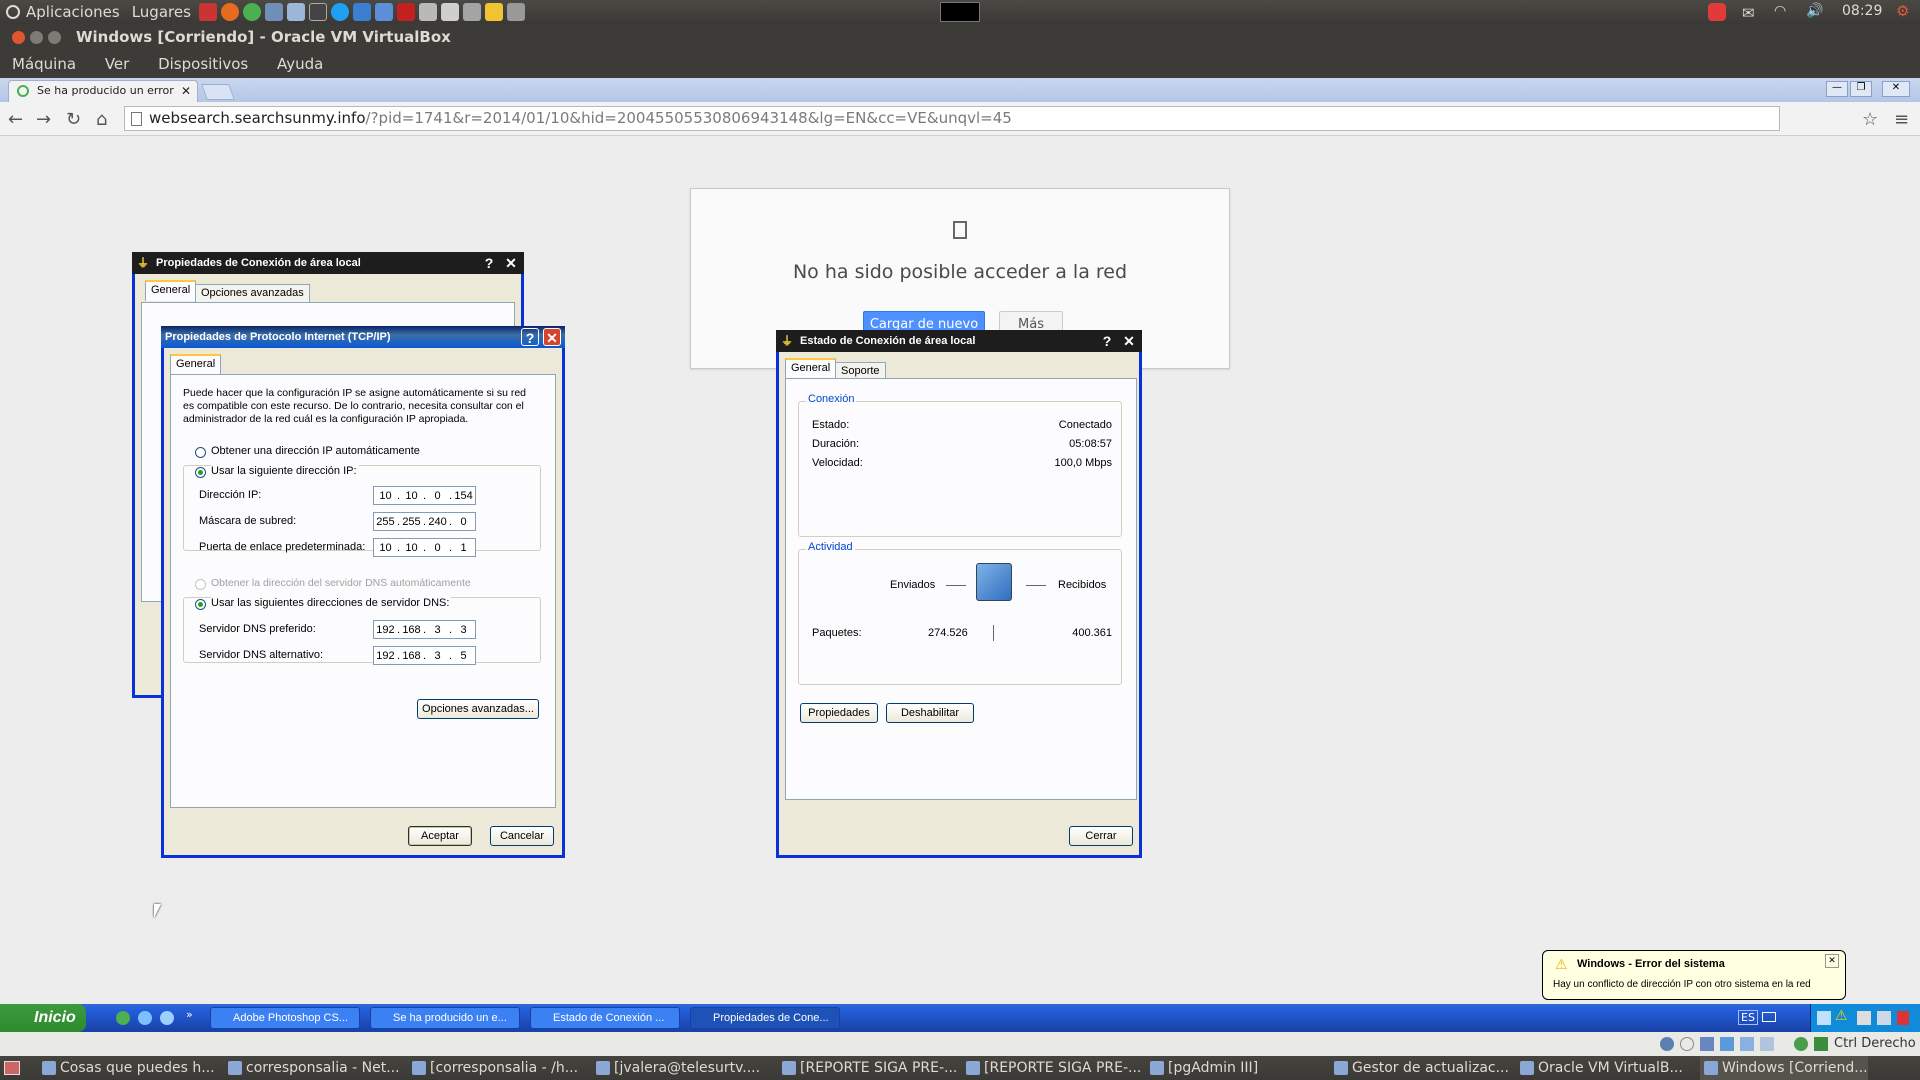  Describe the element at coordinates (1832, 961) in the screenshot. I see `balloon-close-icon: ✕` at that location.